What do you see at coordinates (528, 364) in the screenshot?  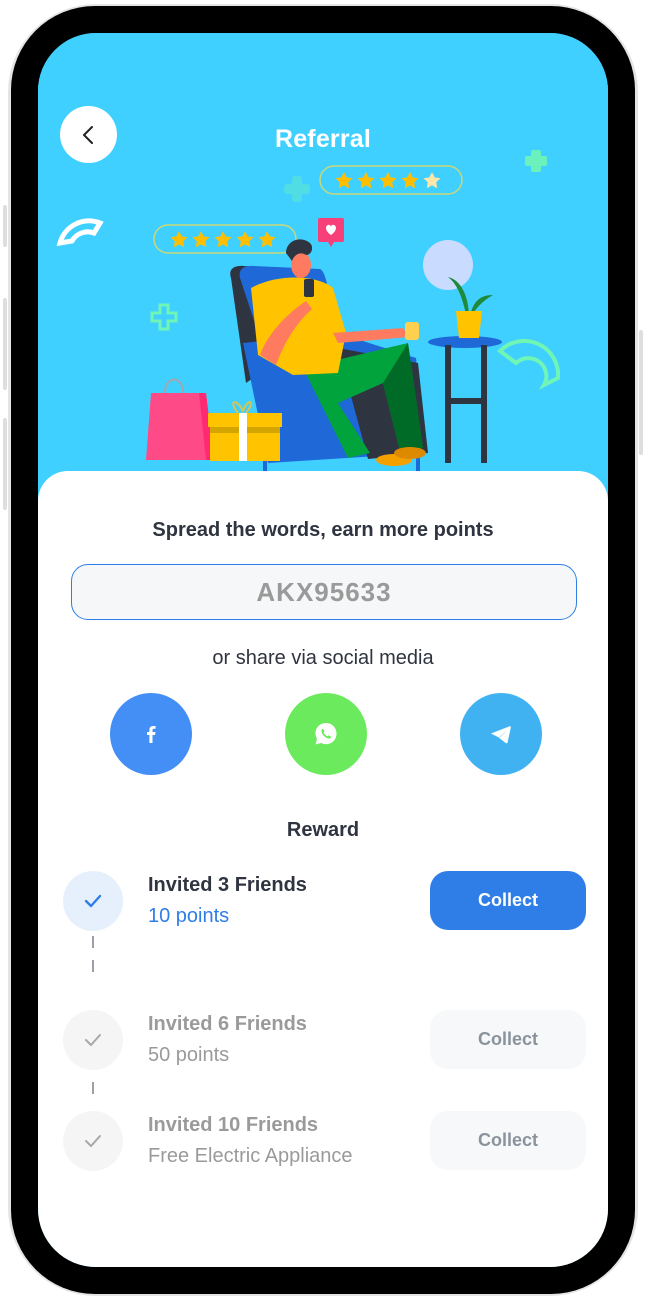 I see `decor-arc-right-icon` at bounding box center [528, 364].